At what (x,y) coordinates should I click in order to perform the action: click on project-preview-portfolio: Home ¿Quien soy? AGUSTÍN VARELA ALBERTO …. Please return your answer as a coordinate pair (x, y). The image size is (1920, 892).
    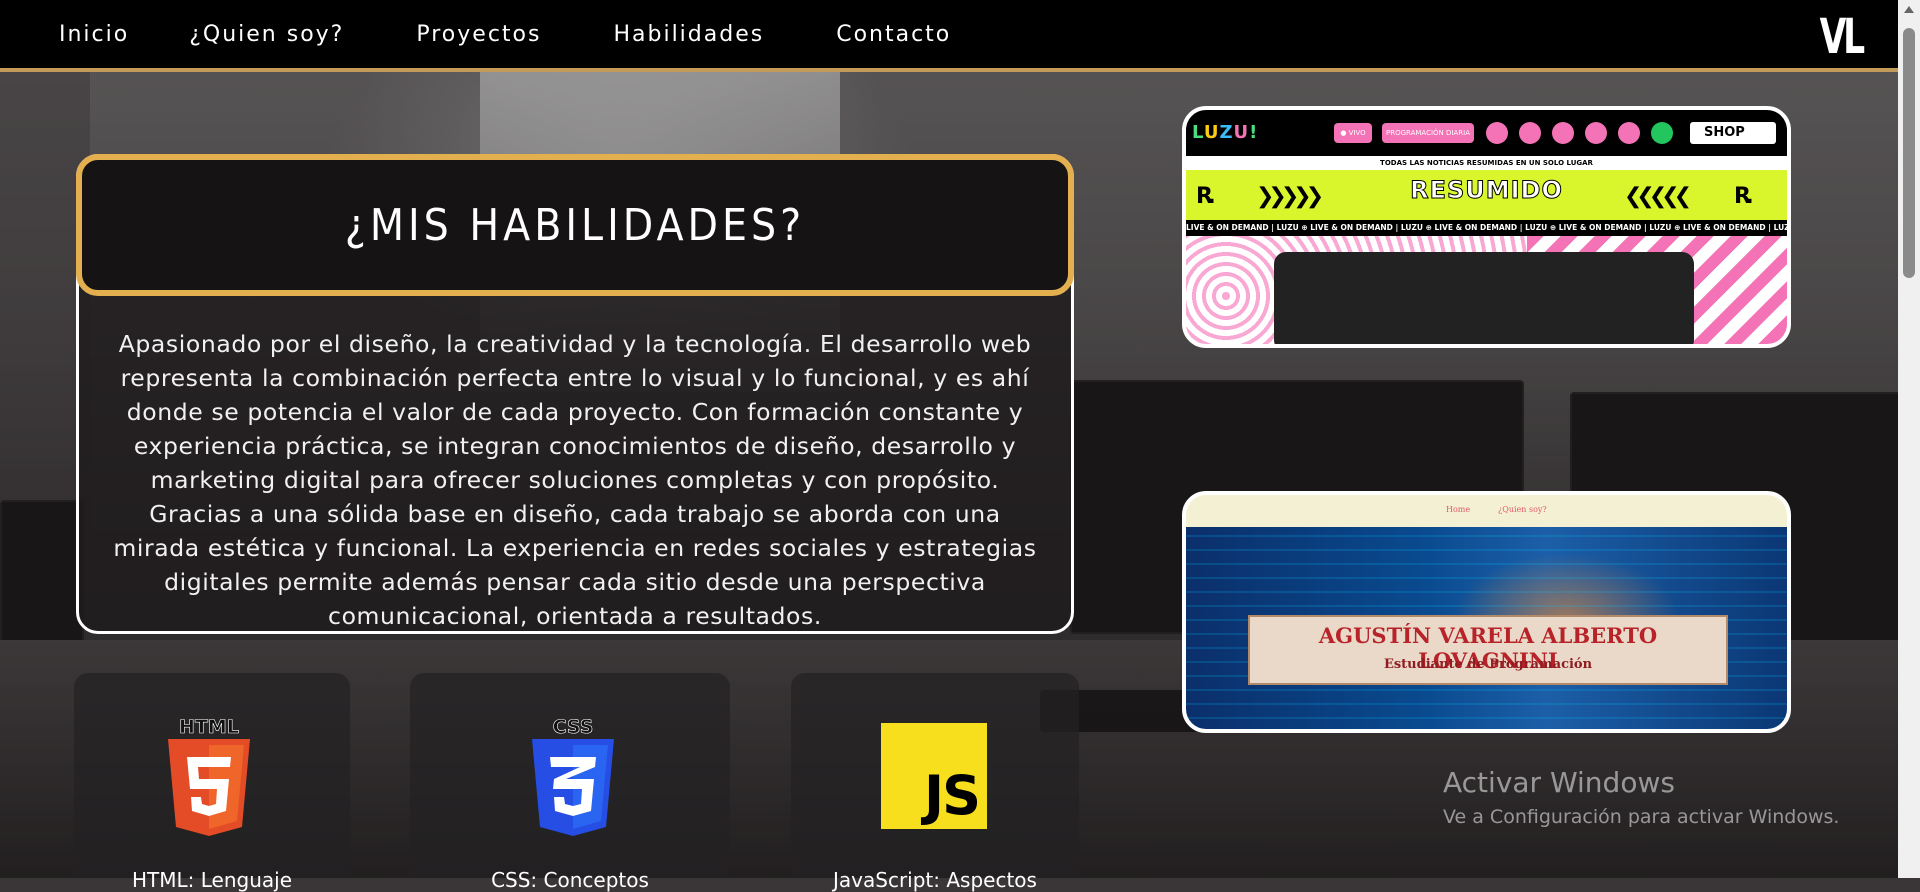
    Looking at the image, I should click on (1486, 612).